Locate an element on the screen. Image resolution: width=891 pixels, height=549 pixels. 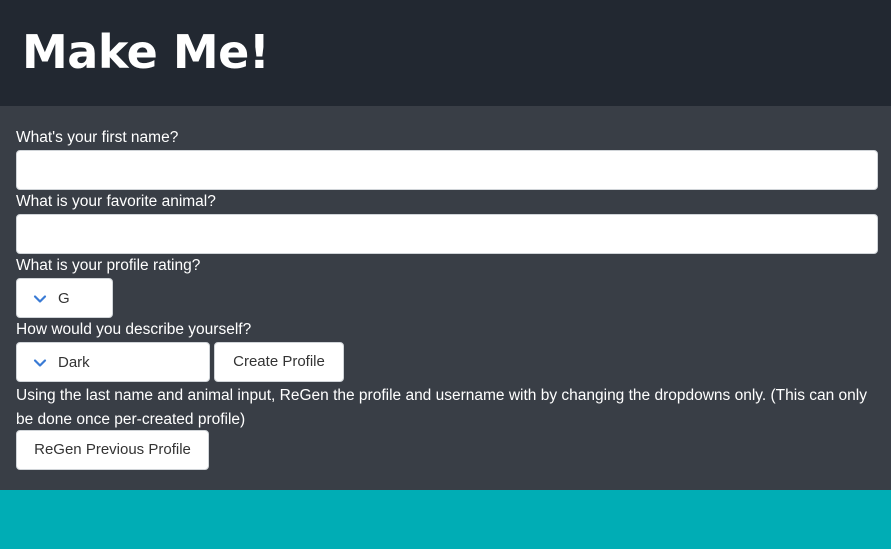
footer-band is located at coordinates (445, 519).